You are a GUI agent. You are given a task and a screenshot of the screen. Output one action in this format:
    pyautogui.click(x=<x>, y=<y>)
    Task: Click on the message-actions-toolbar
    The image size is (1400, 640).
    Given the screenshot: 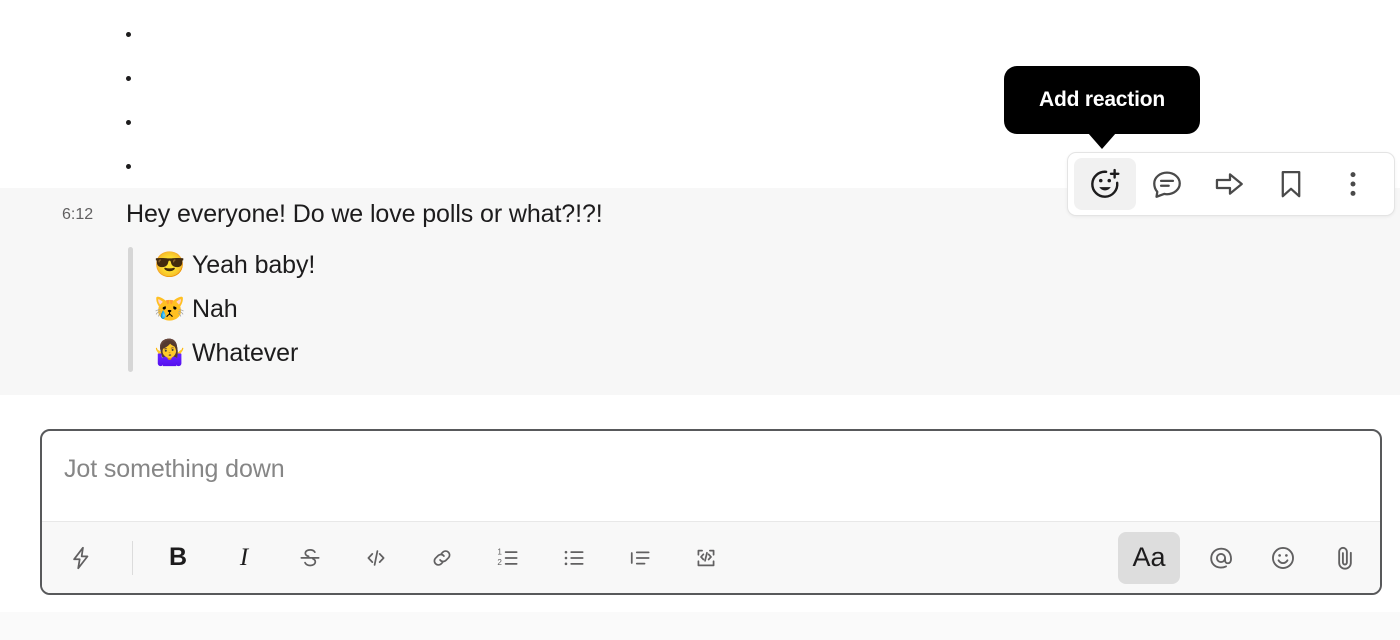 What is the action you would take?
    pyautogui.click(x=1231, y=184)
    